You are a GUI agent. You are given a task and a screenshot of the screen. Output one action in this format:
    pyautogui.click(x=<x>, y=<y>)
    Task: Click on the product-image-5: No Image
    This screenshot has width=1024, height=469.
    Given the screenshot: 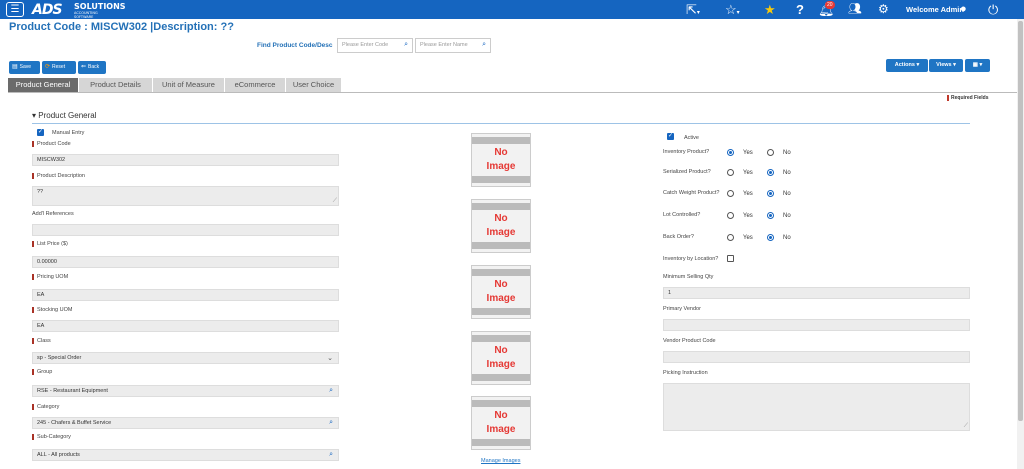 What is the action you would take?
    pyautogui.click(x=501, y=423)
    